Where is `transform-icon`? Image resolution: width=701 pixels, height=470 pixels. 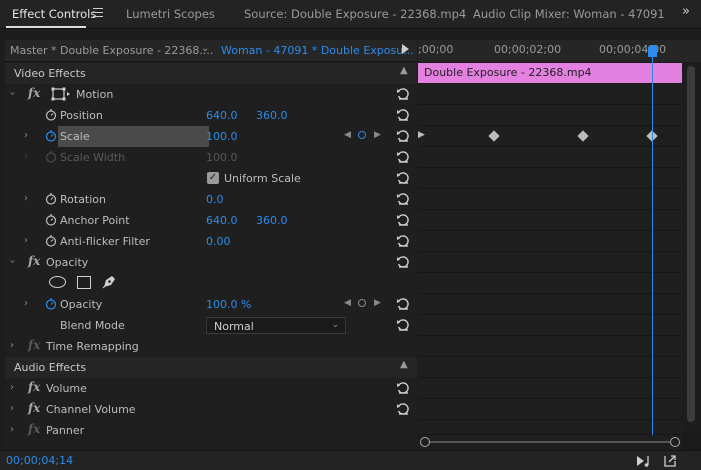 transform-icon is located at coordinates (61, 94).